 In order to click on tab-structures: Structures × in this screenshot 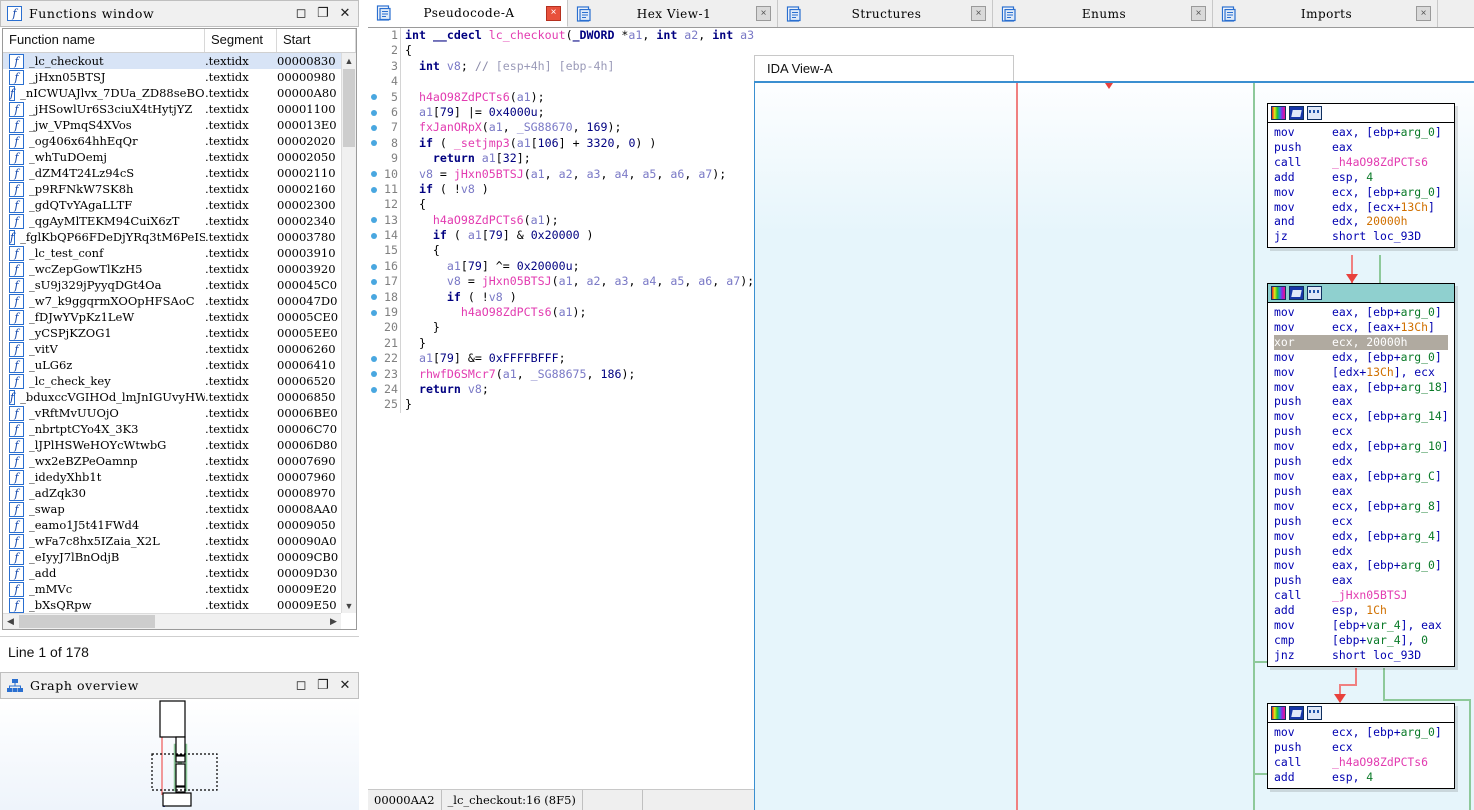, I will do `click(885, 13)`.